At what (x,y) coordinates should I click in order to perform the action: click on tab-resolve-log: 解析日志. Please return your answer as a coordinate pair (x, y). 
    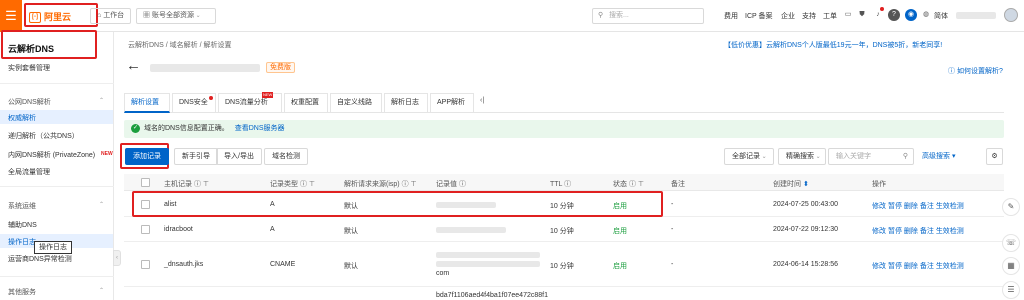
    Looking at the image, I should click on (406, 103).